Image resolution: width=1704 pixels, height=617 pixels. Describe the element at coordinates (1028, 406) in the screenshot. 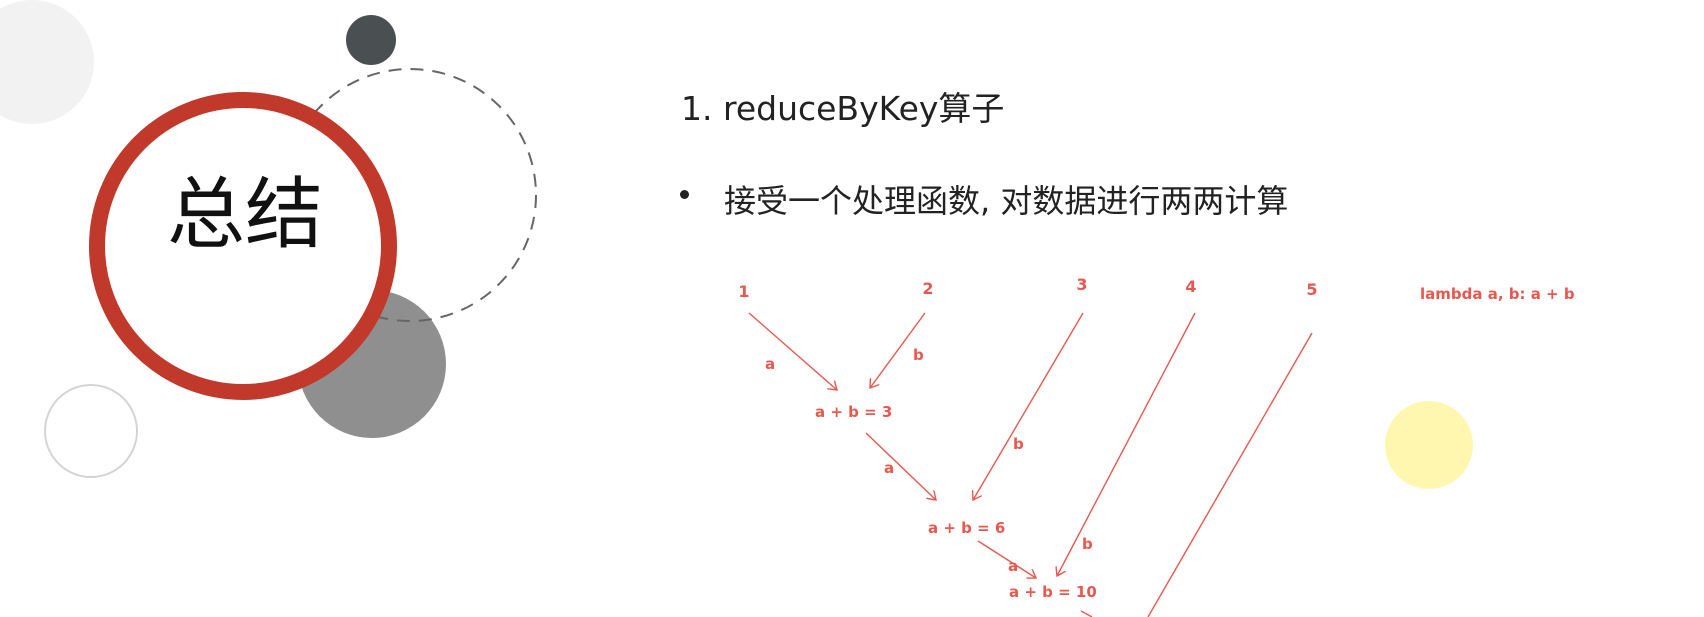

I see `arrow-3-to-sum2` at that location.